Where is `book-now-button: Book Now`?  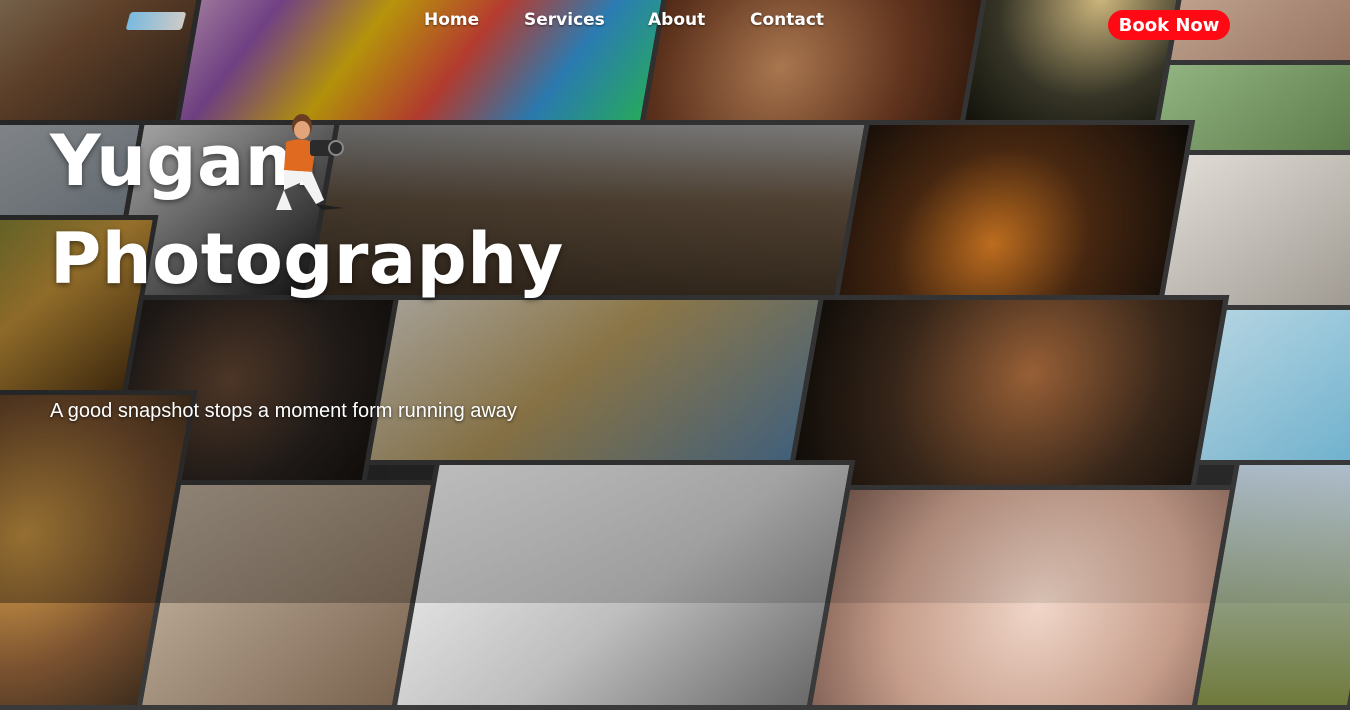
book-now-button: Book Now is located at coordinates (1169, 25).